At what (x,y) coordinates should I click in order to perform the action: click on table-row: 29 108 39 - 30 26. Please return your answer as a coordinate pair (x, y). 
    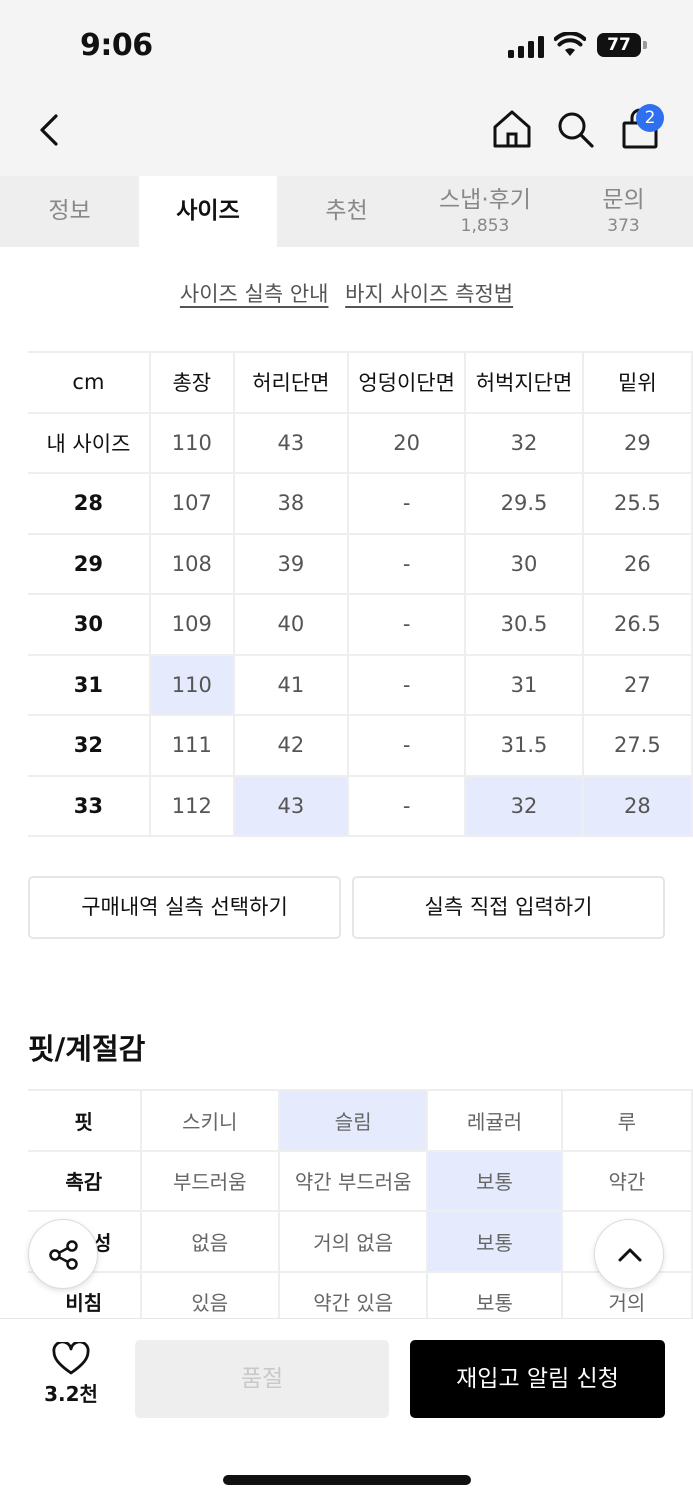
    Looking at the image, I should click on (360, 563).